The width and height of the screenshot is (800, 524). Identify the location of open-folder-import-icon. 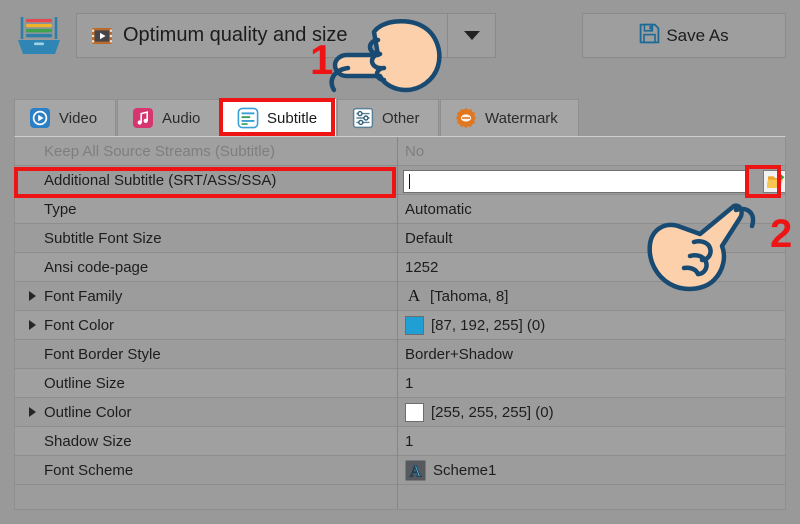
(775, 180).